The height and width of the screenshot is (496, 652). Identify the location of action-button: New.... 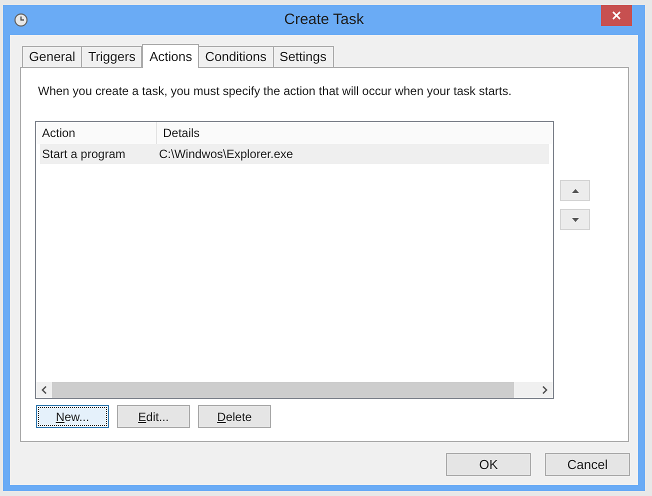
(72, 416).